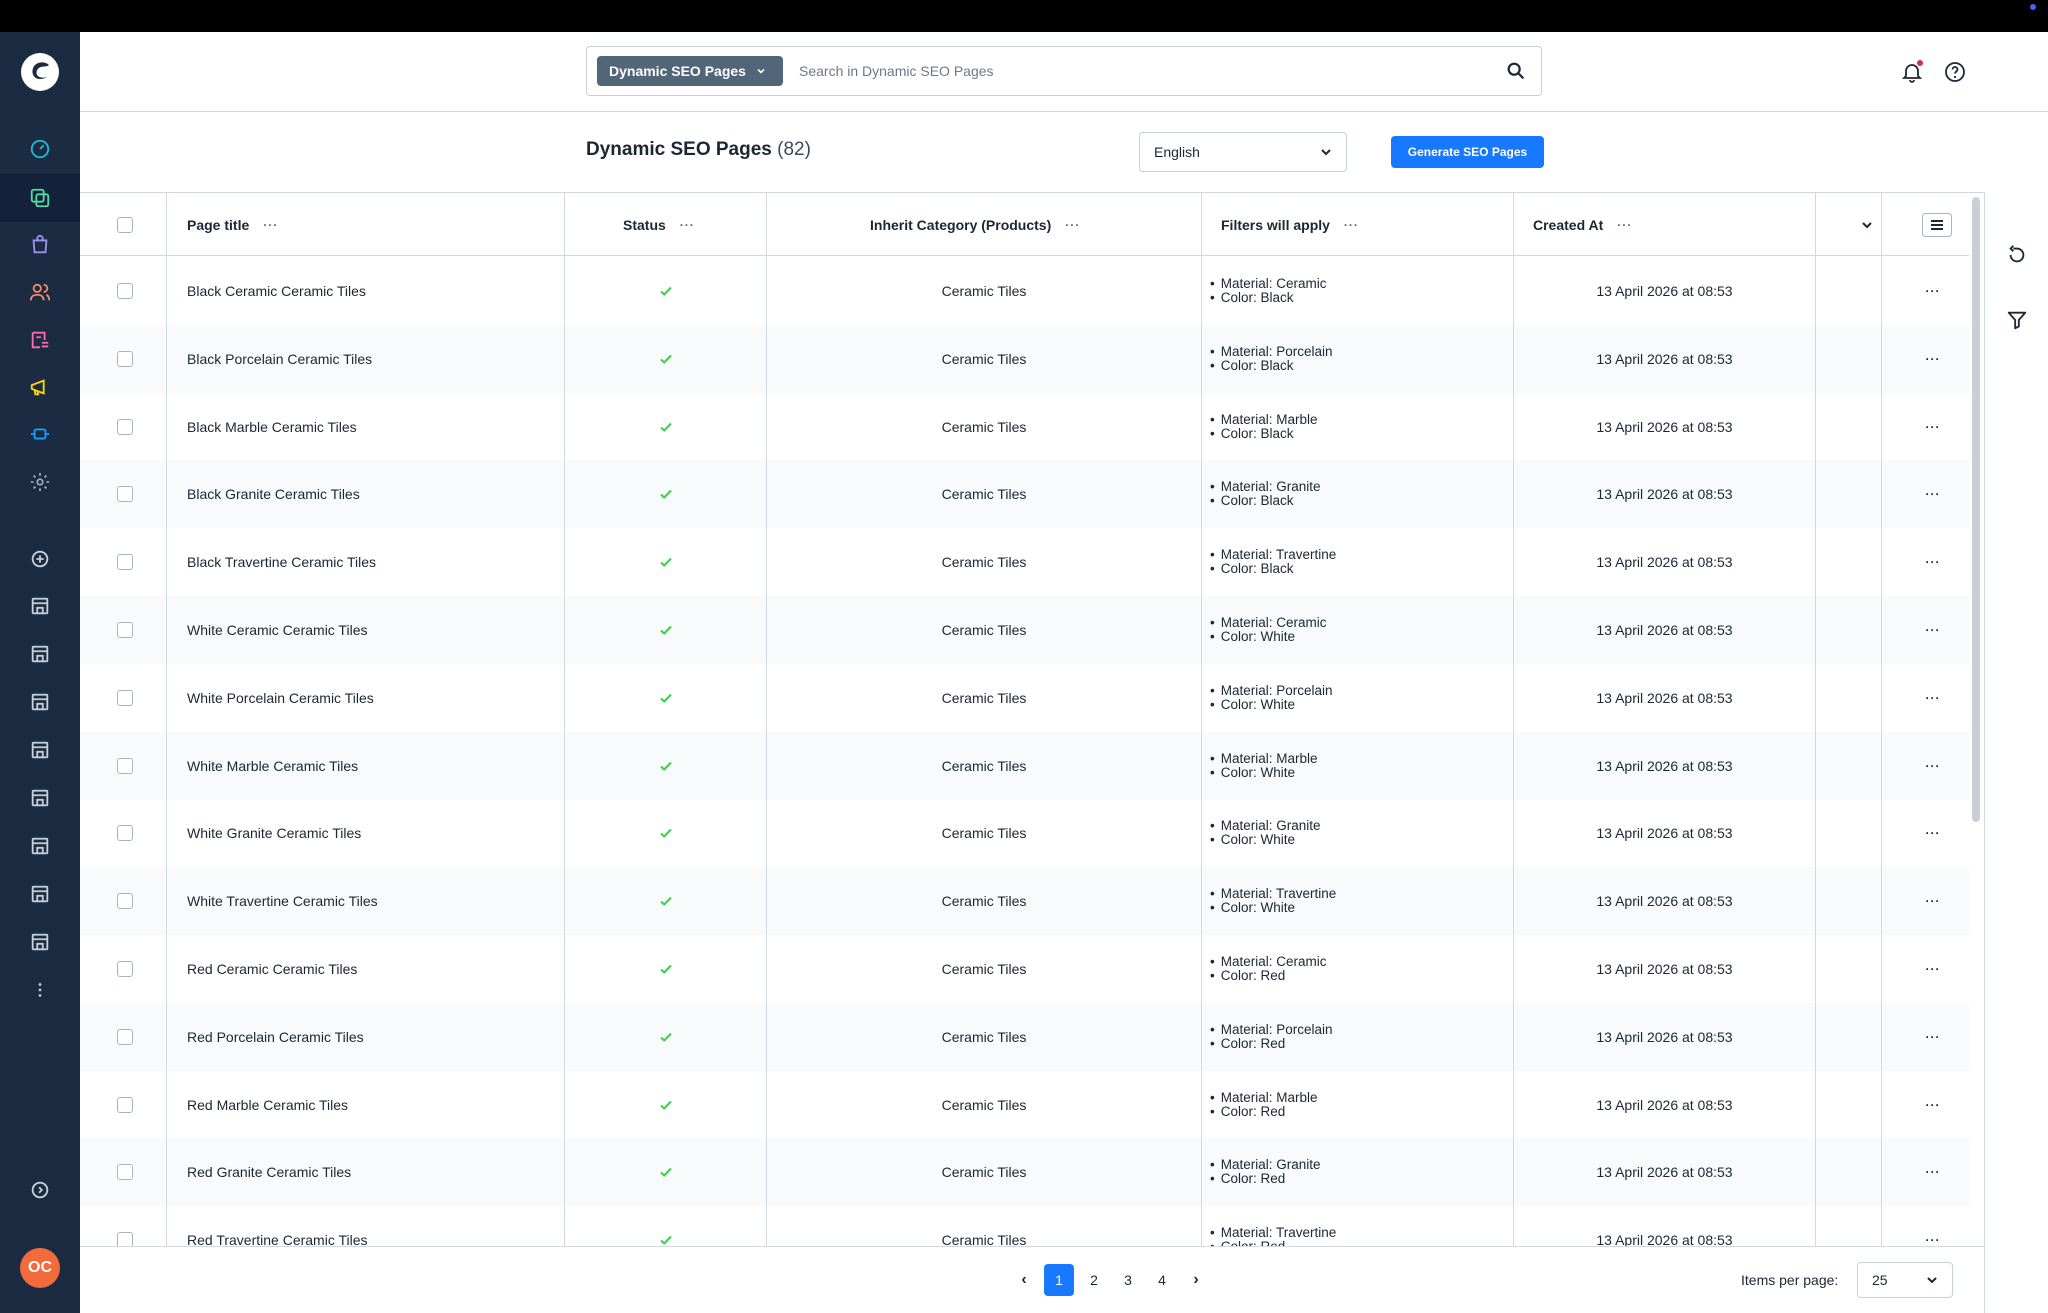 The height and width of the screenshot is (1313, 2048). Describe the element at coordinates (690, 71) in the screenshot. I see `search-module-selector: Dynamic SEO Pages` at that location.